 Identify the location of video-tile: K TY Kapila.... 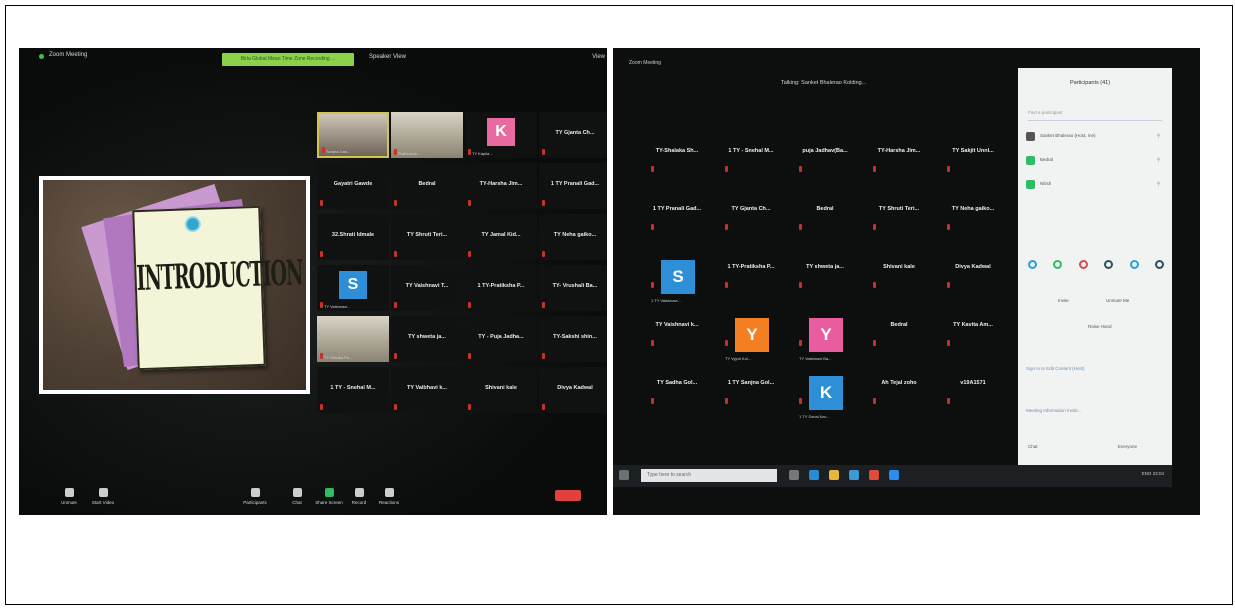
(501, 135).